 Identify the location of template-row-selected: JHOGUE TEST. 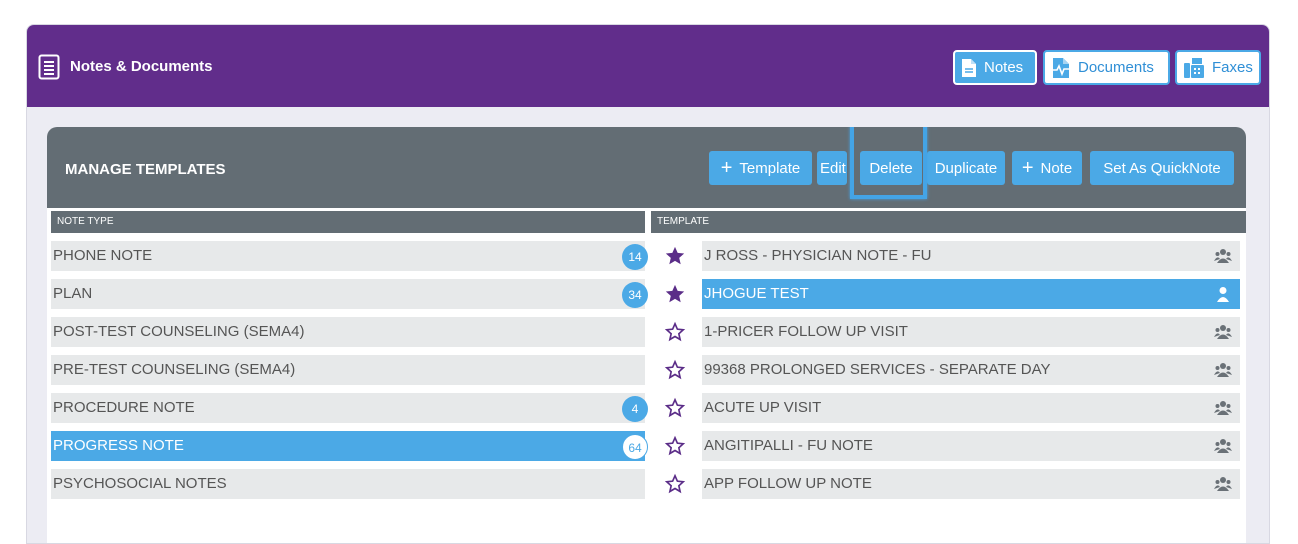
(948, 294).